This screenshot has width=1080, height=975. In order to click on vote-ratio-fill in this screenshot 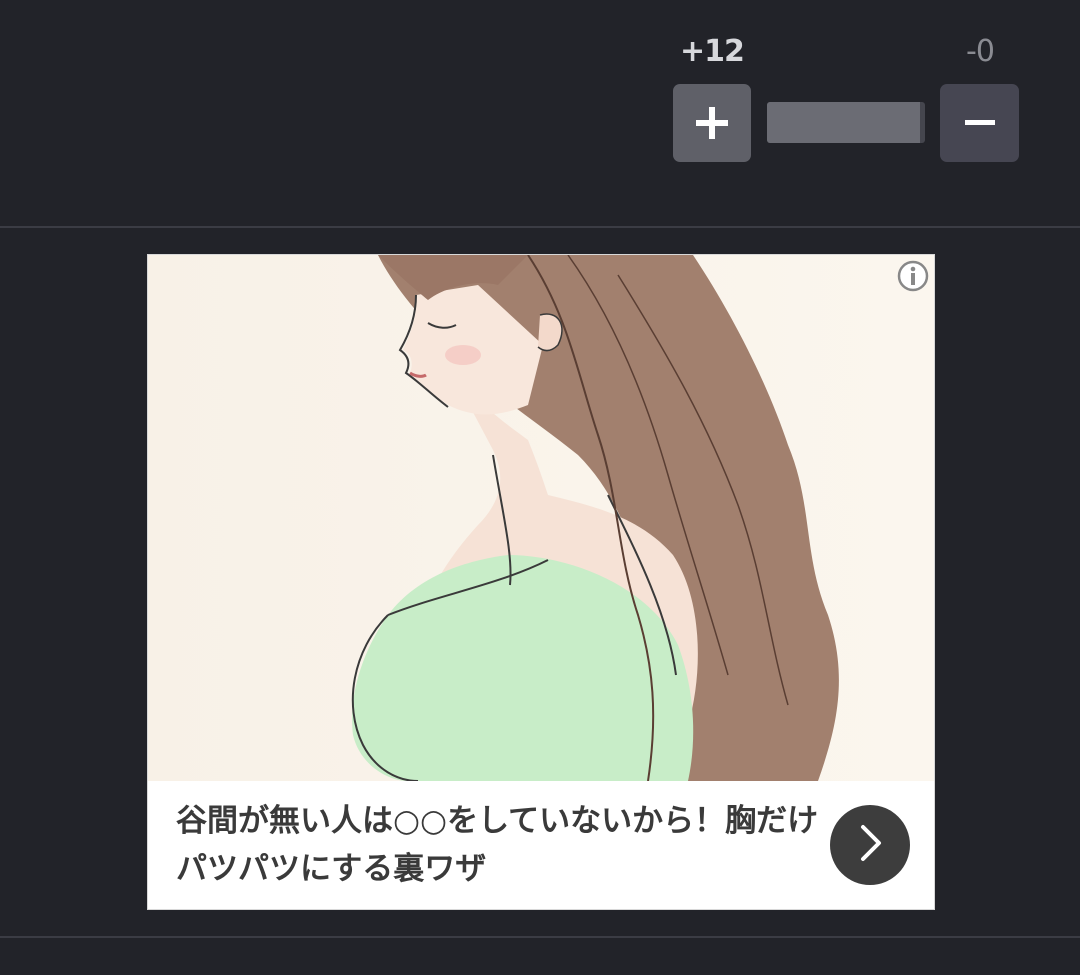, I will do `click(844, 122)`.